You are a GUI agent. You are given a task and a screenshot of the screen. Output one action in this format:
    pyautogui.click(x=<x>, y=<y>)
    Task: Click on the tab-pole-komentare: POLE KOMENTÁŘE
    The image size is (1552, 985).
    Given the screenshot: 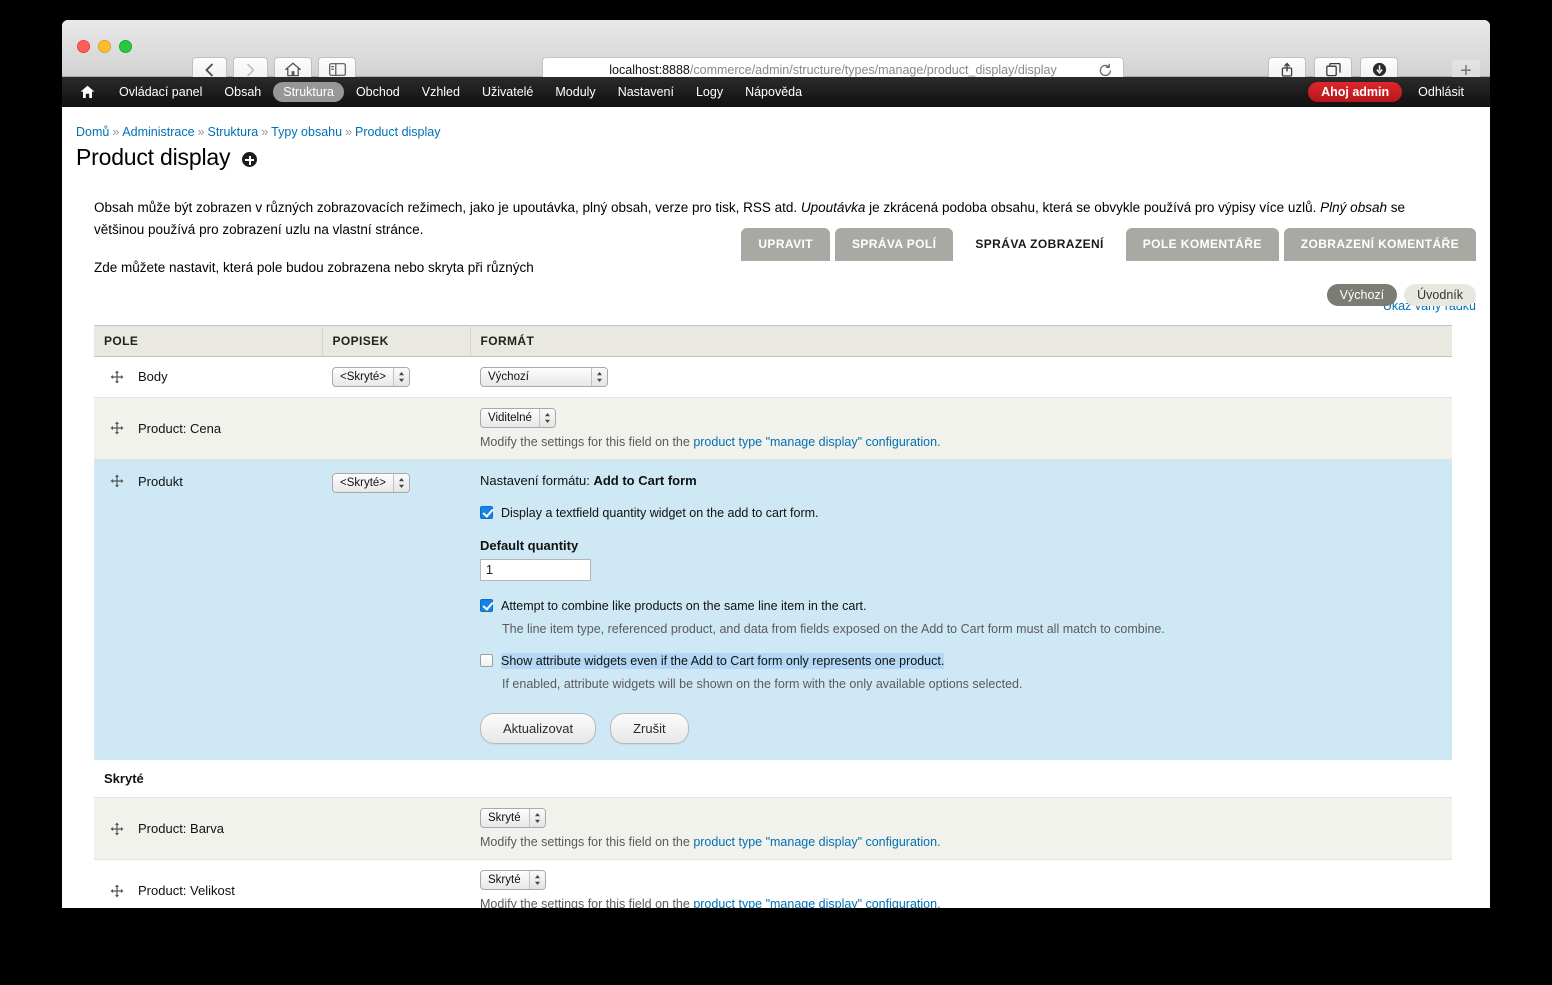 What is the action you would take?
    pyautogui.click(x=1202, y=244)
    